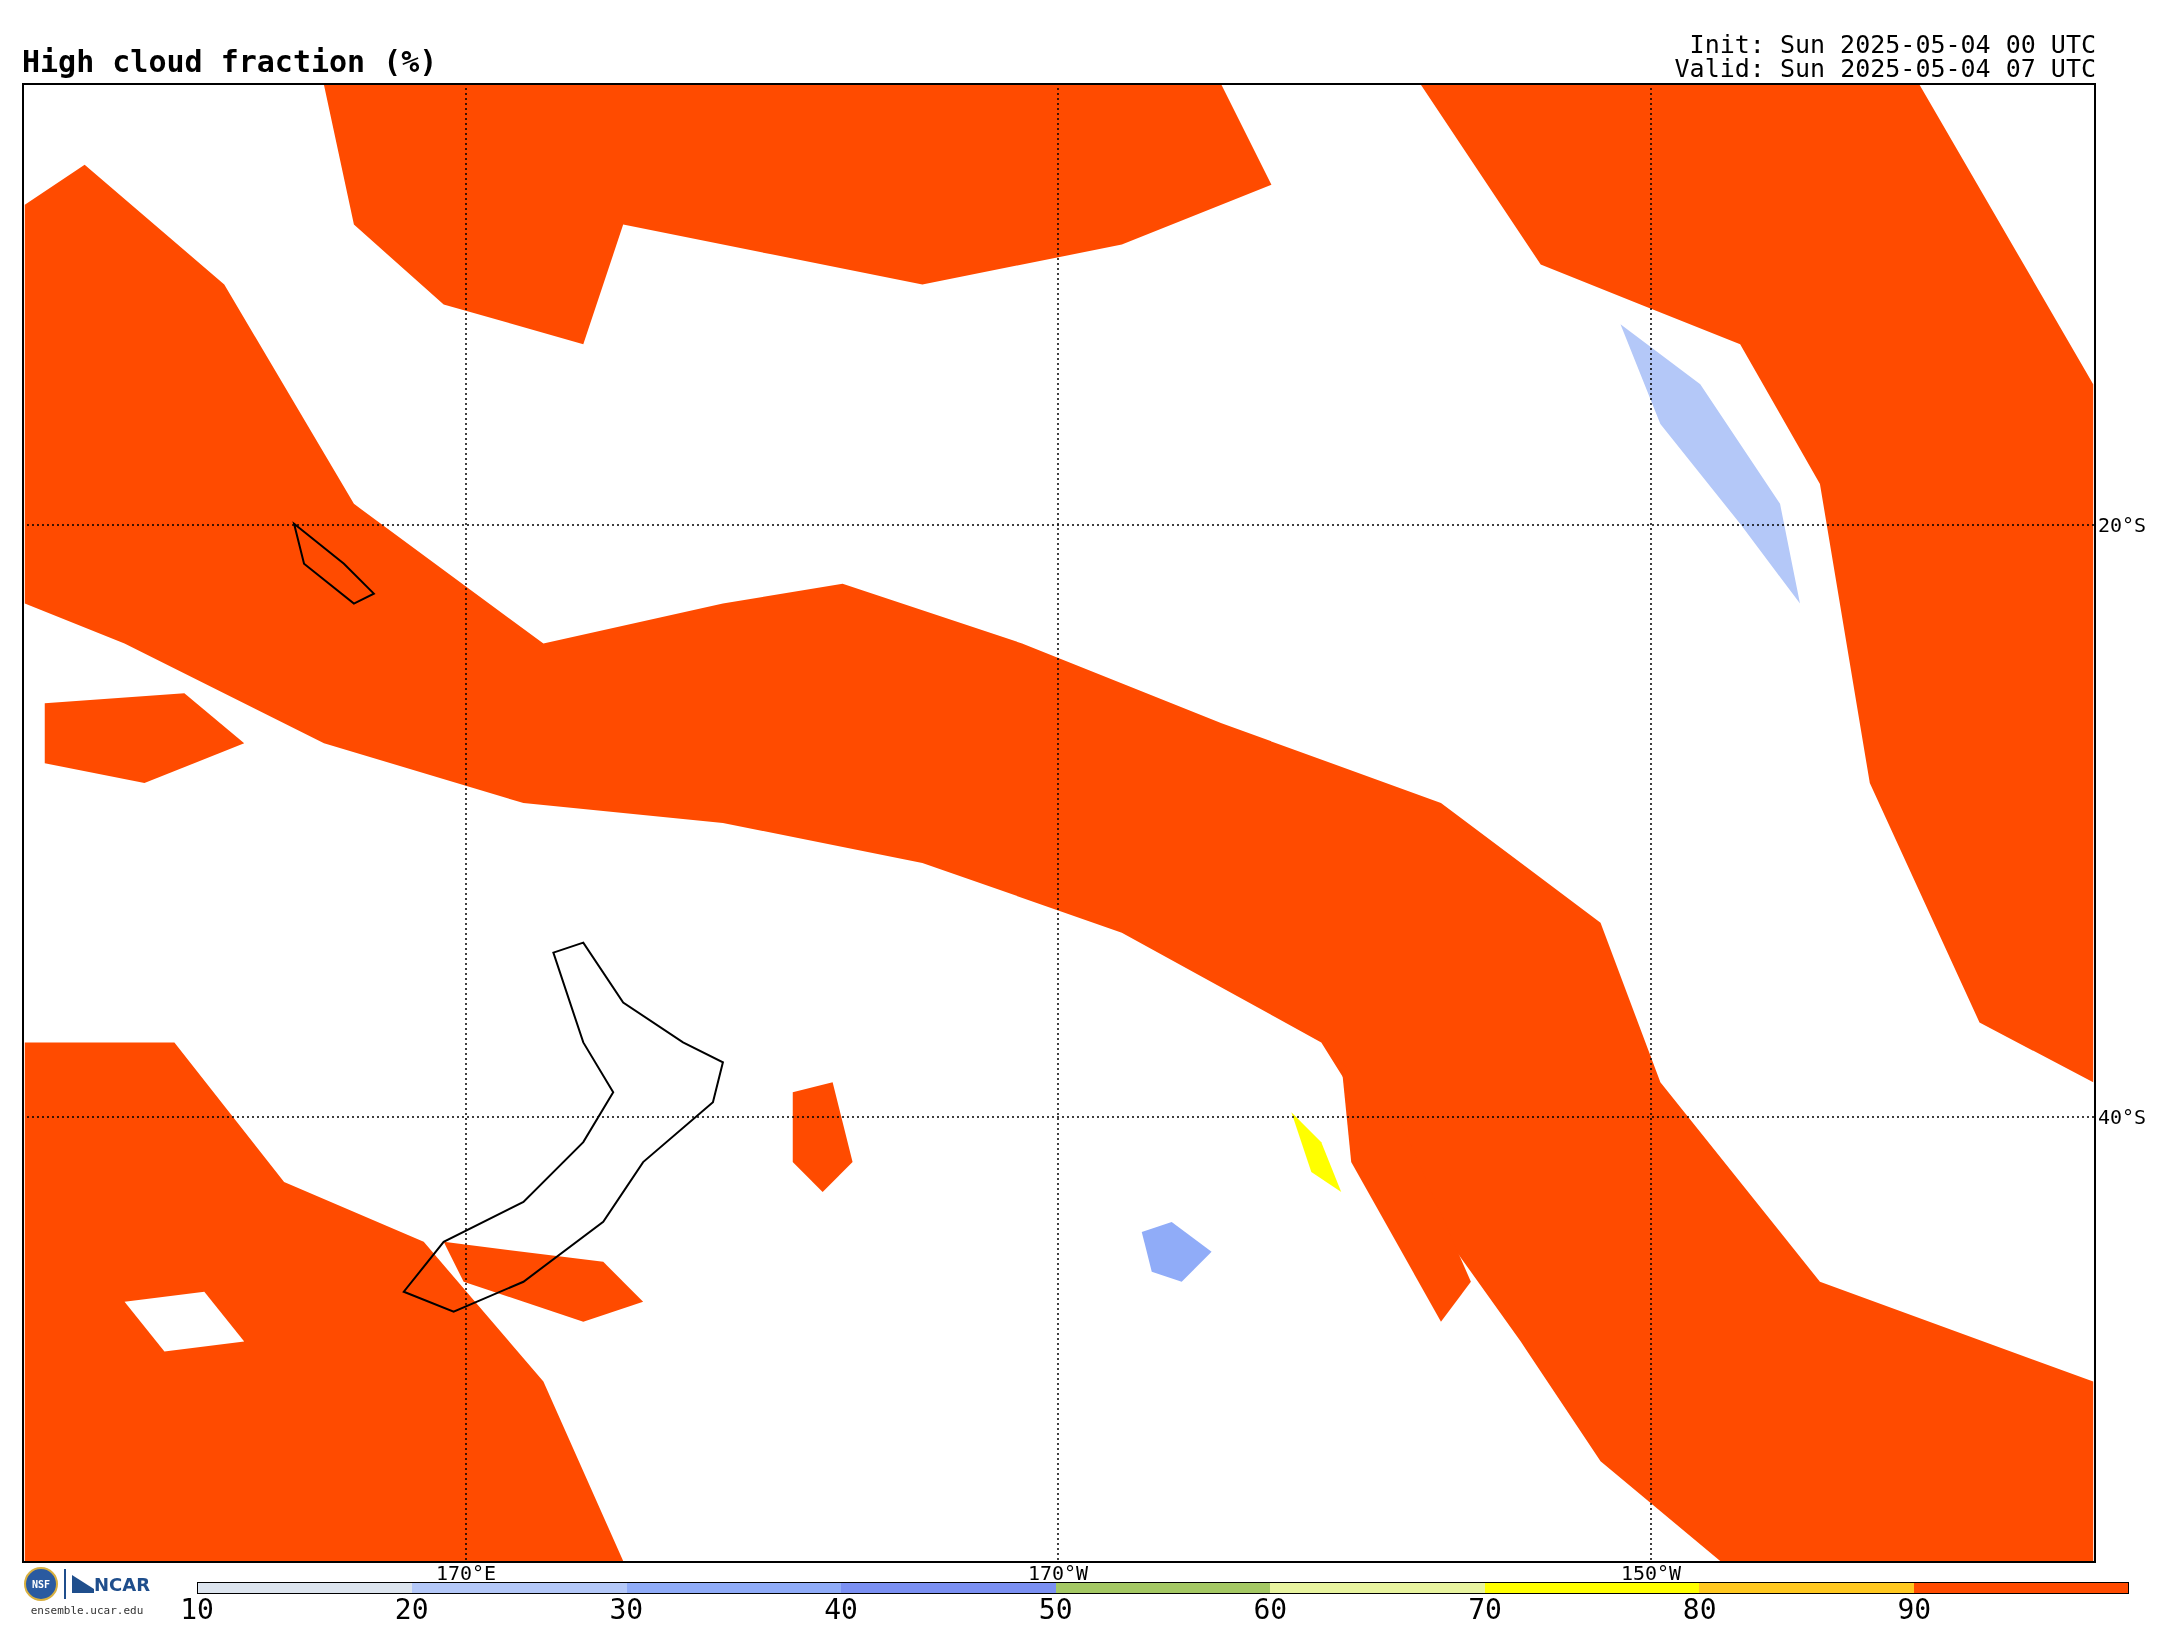  Describe the element at coordinates (1885, 69) in the screenshot. I see `valid-time: Valid: Sun 2025-05-04 07 UTC` at that location.